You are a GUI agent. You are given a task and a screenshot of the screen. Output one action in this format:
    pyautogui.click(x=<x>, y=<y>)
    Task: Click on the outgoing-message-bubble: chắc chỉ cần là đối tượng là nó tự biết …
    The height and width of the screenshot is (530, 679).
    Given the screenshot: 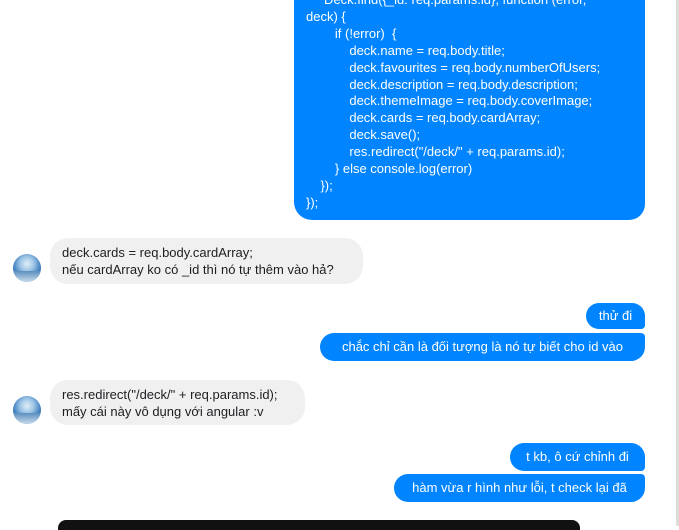 What is the action you would take?
    pyautogui.click(x=482, y=347)
    